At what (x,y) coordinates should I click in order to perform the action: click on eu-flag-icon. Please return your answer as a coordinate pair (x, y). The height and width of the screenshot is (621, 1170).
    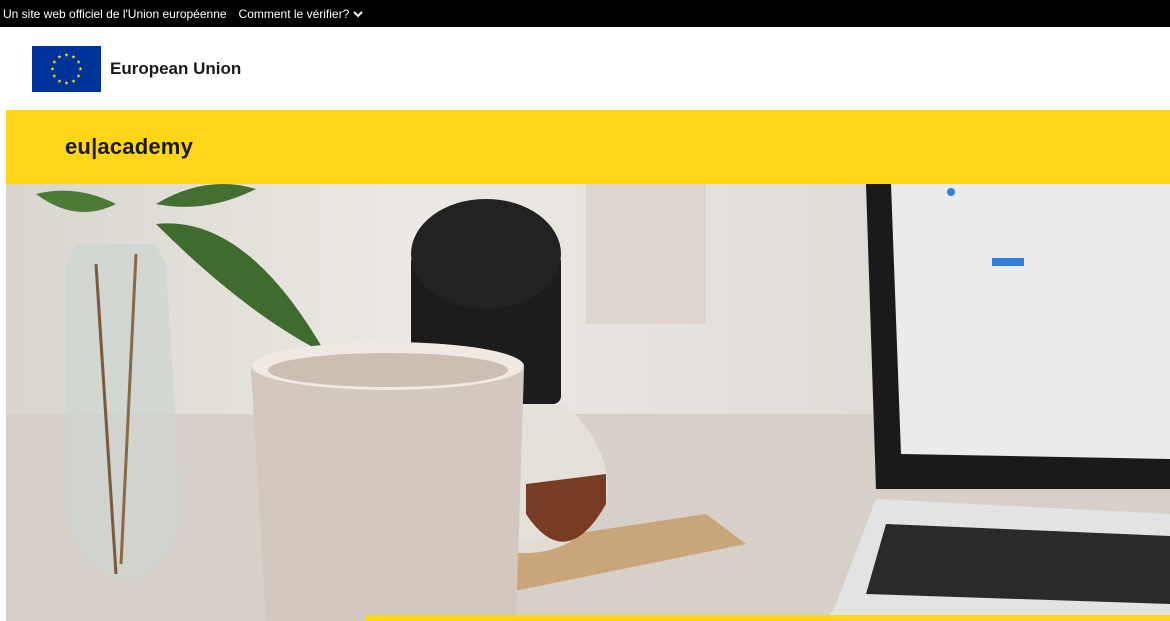
    Looking at the image, I should click on (66, 69).